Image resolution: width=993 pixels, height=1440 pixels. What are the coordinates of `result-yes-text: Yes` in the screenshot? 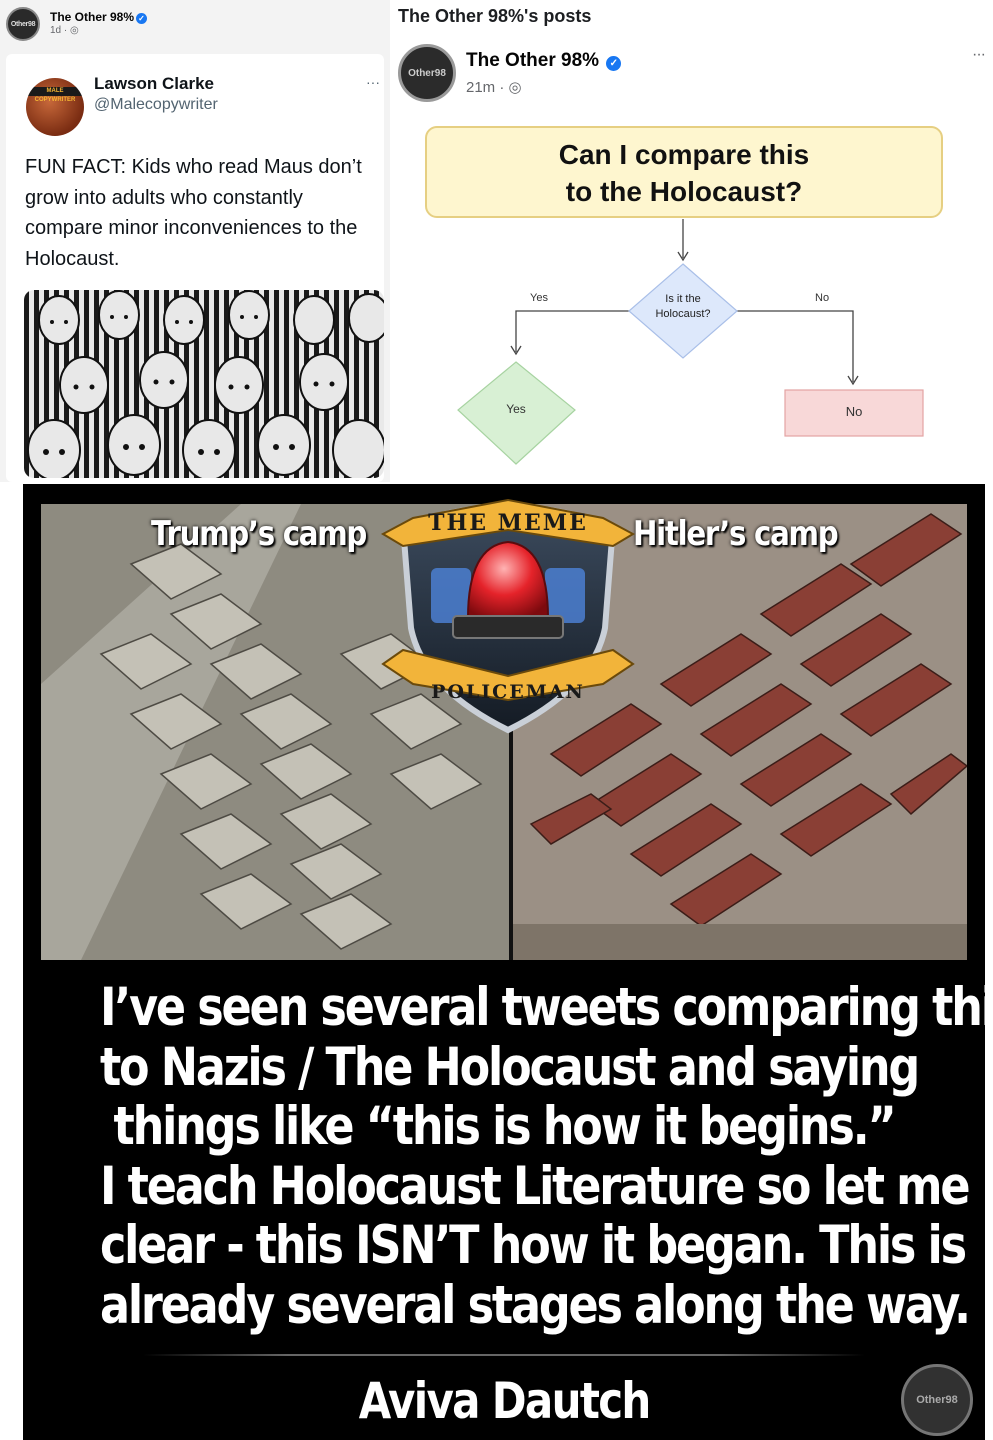 It's located at (516, 409).